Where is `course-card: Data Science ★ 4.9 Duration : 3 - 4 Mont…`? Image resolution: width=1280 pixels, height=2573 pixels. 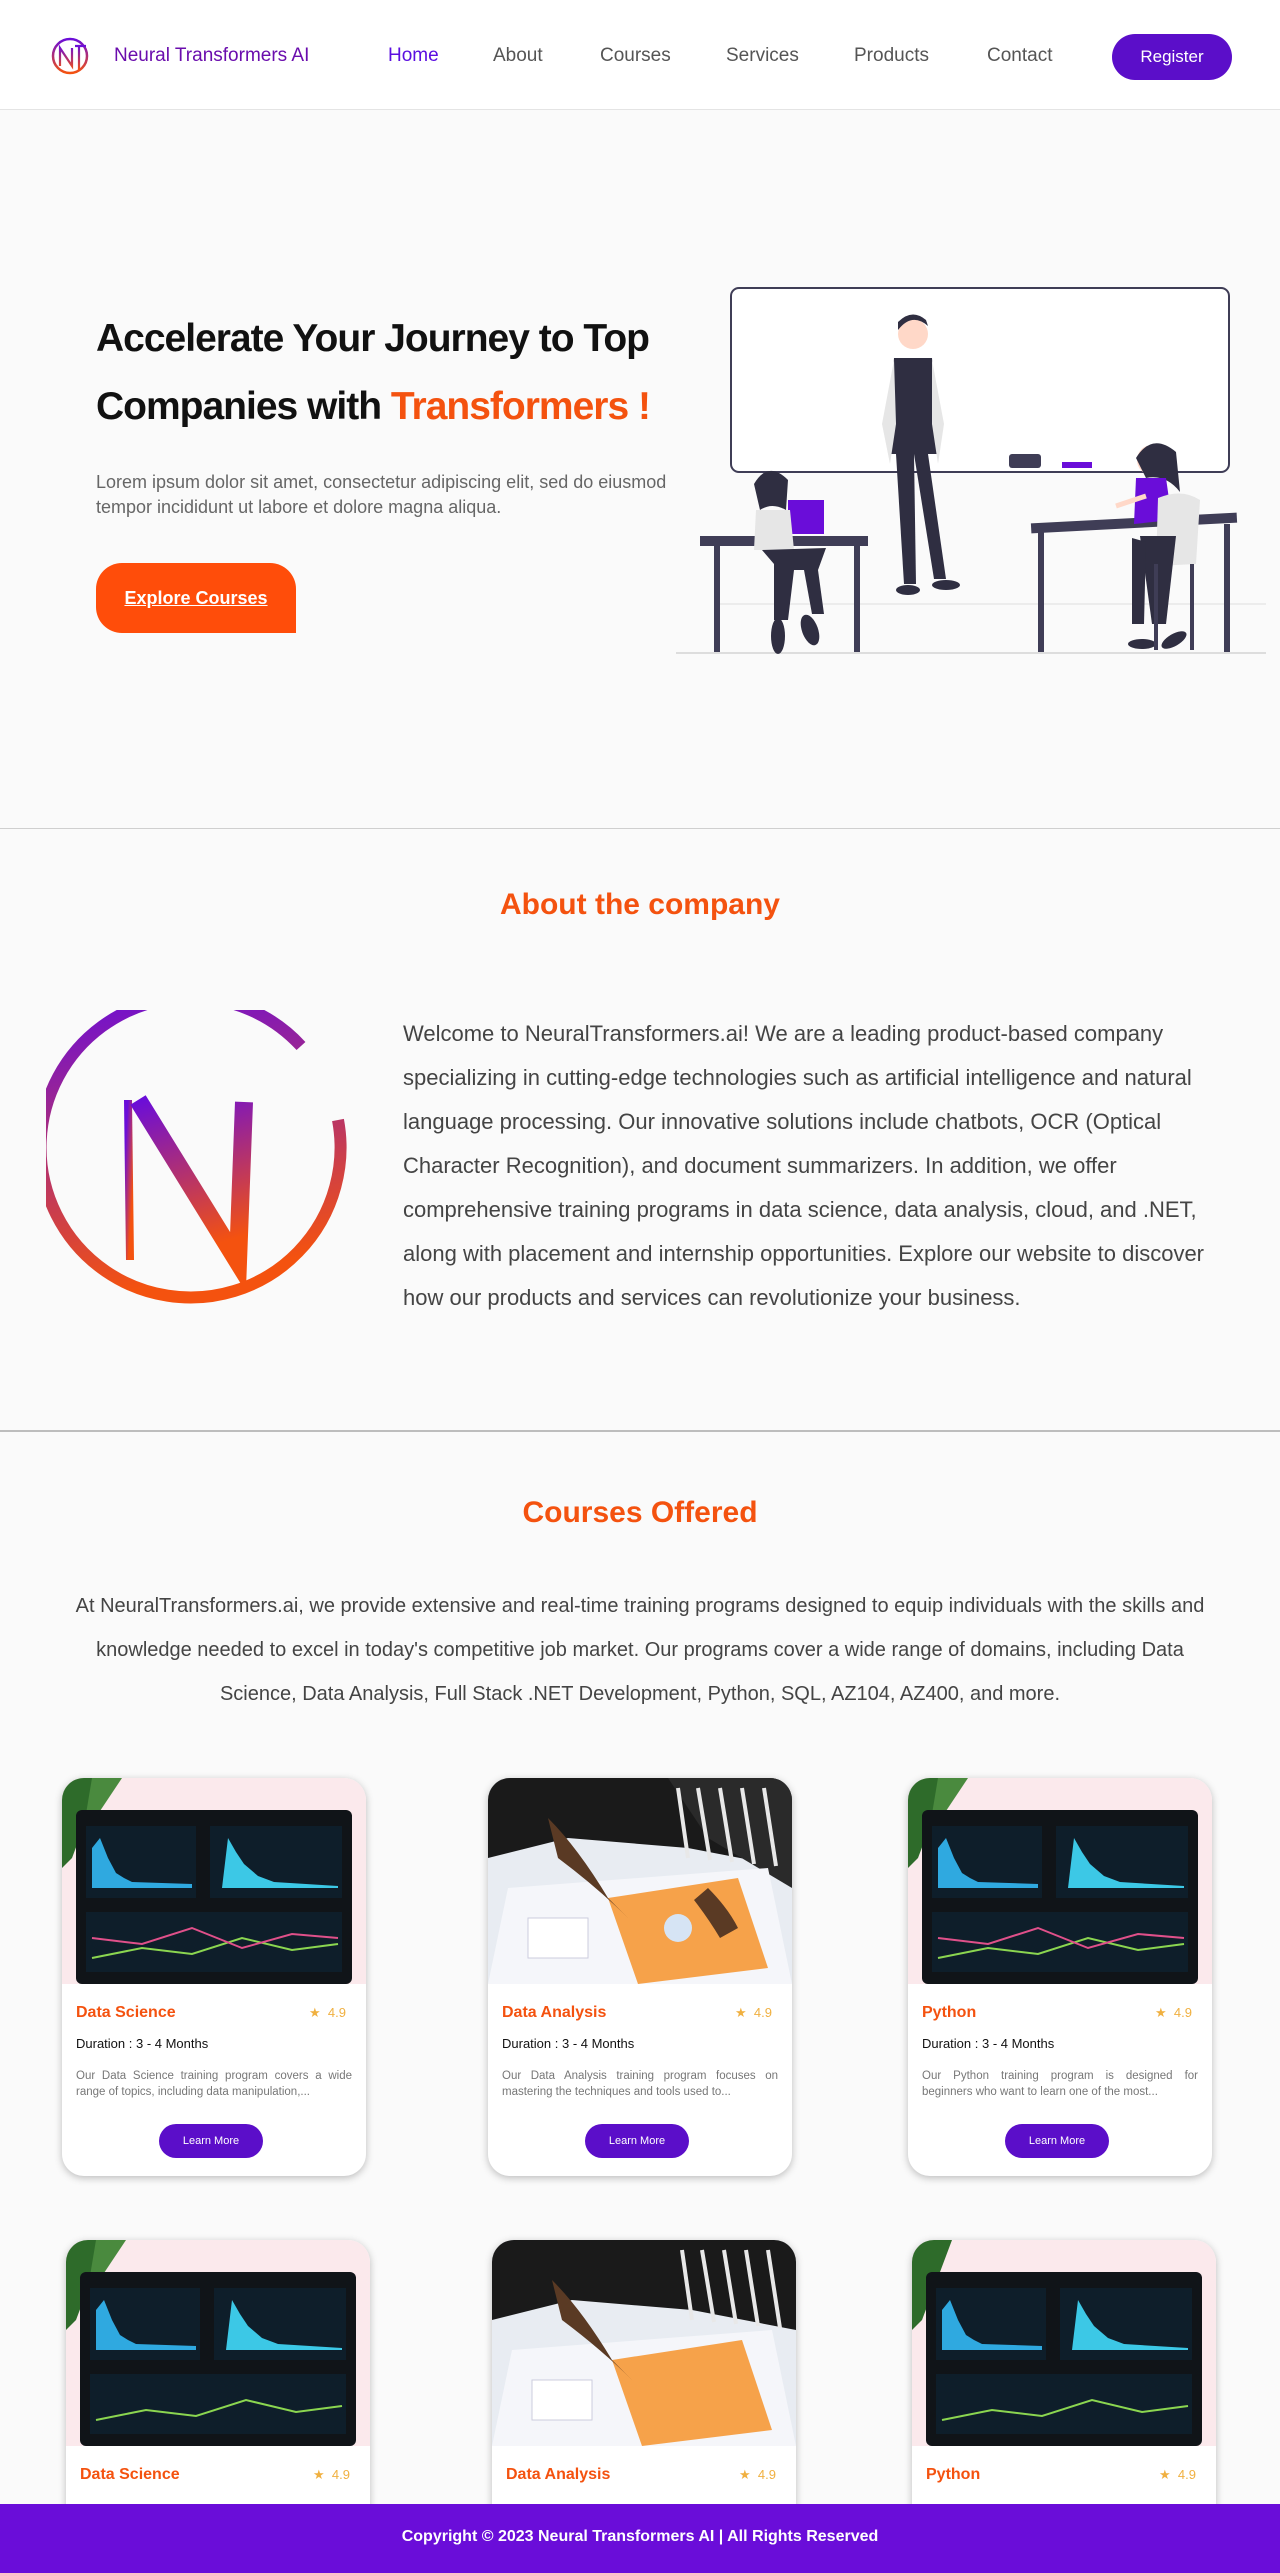 course-card: Data Science ★ 4.9 Duration : 3 - 4 Mont… is located at coordinates (214, 1977).